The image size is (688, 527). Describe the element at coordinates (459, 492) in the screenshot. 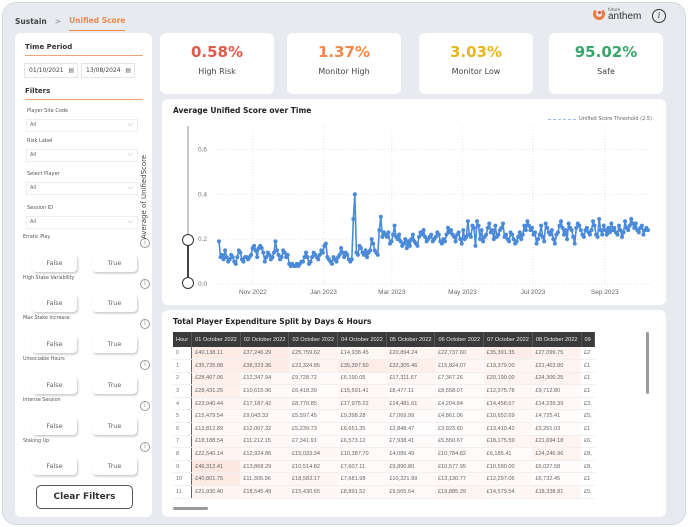

I see `amount-cell: £19,885.39` at that location.